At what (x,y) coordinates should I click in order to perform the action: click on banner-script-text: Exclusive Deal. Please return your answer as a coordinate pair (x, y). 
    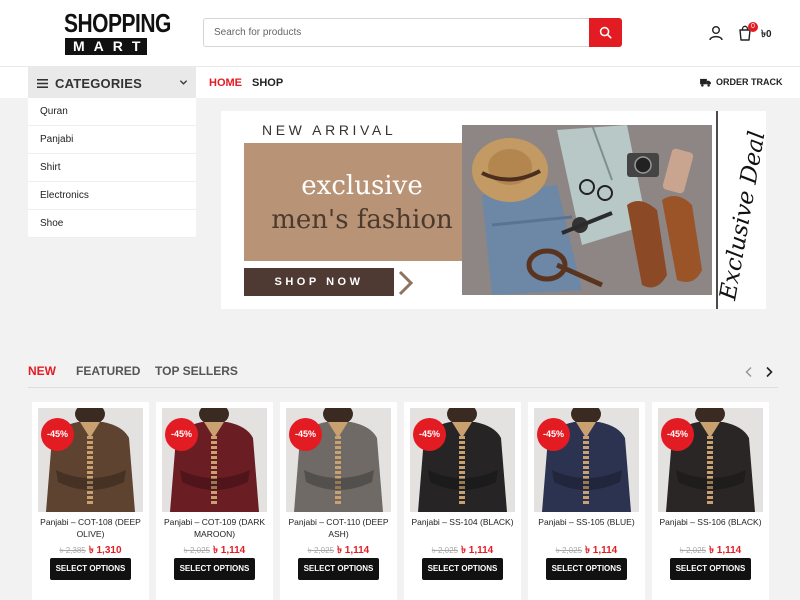
    Looking at the image, I should click on (740, 210).